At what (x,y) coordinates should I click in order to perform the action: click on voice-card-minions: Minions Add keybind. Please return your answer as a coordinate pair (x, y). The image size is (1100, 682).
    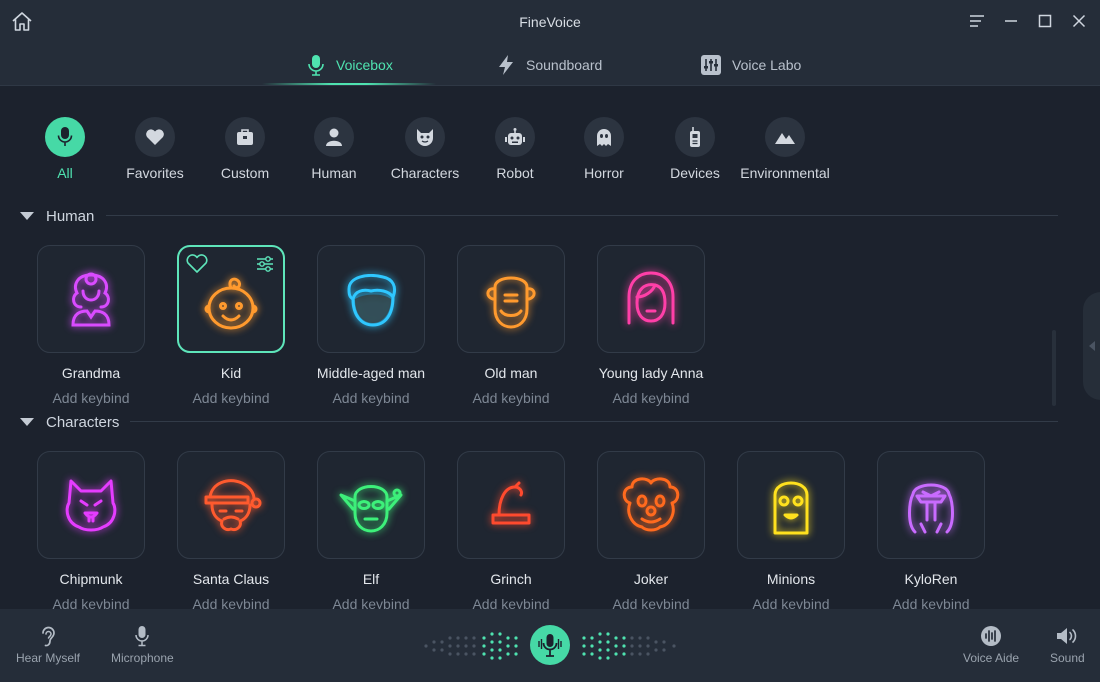
    Looking at the image, I should click on (791, 531).